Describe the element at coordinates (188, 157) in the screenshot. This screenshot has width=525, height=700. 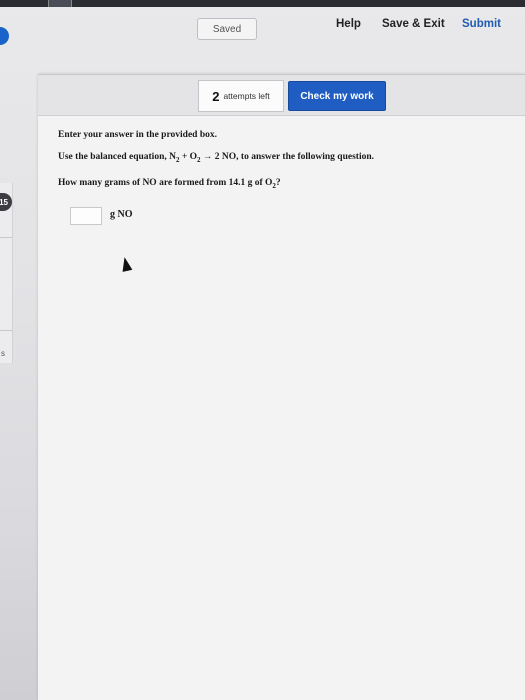
I see `equation-plus: + O` at that location.